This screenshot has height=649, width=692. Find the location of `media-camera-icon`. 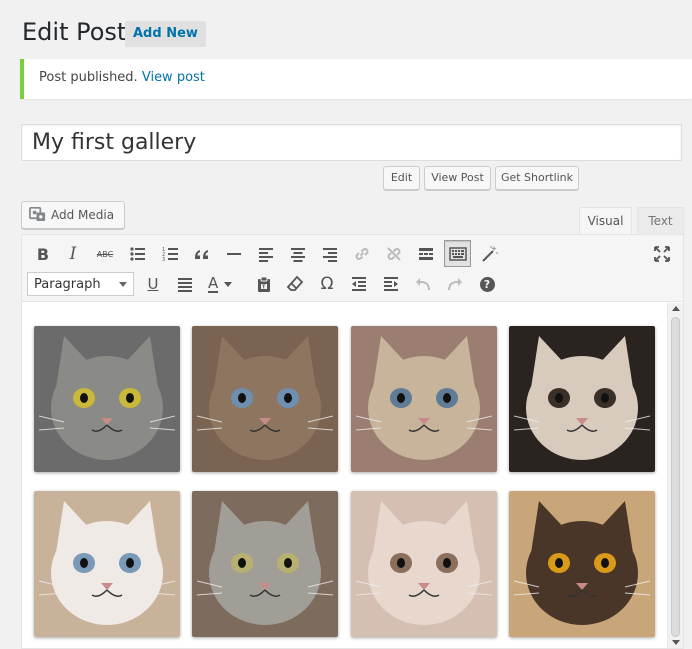

media-camera-icon is located at coordinates (37, 215).